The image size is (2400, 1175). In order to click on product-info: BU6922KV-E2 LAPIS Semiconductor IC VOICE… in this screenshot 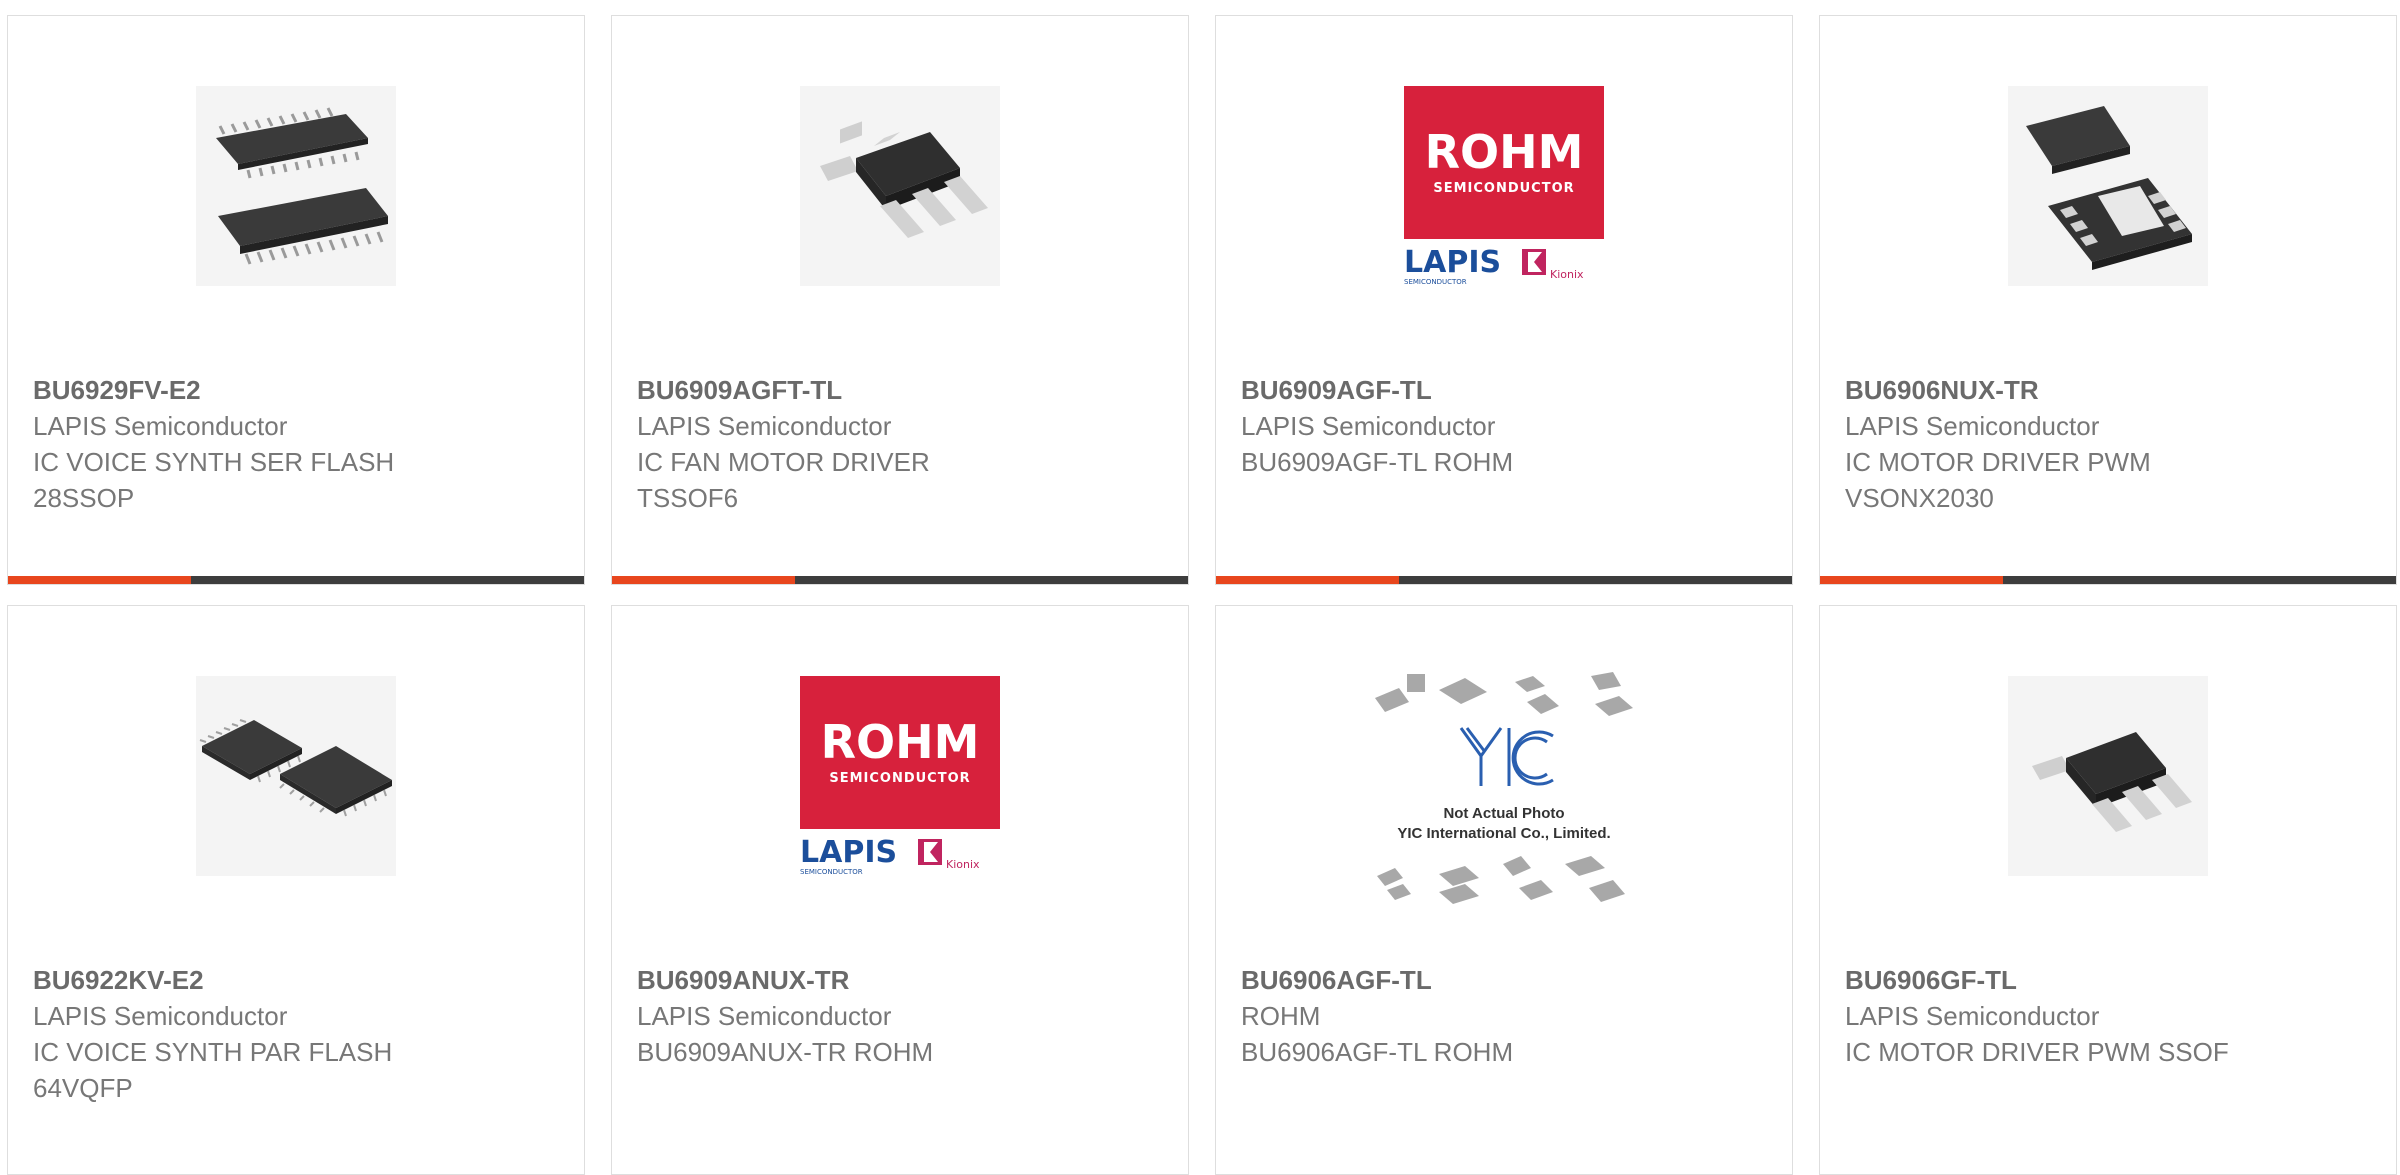, I will do `click(212, 1034)`.